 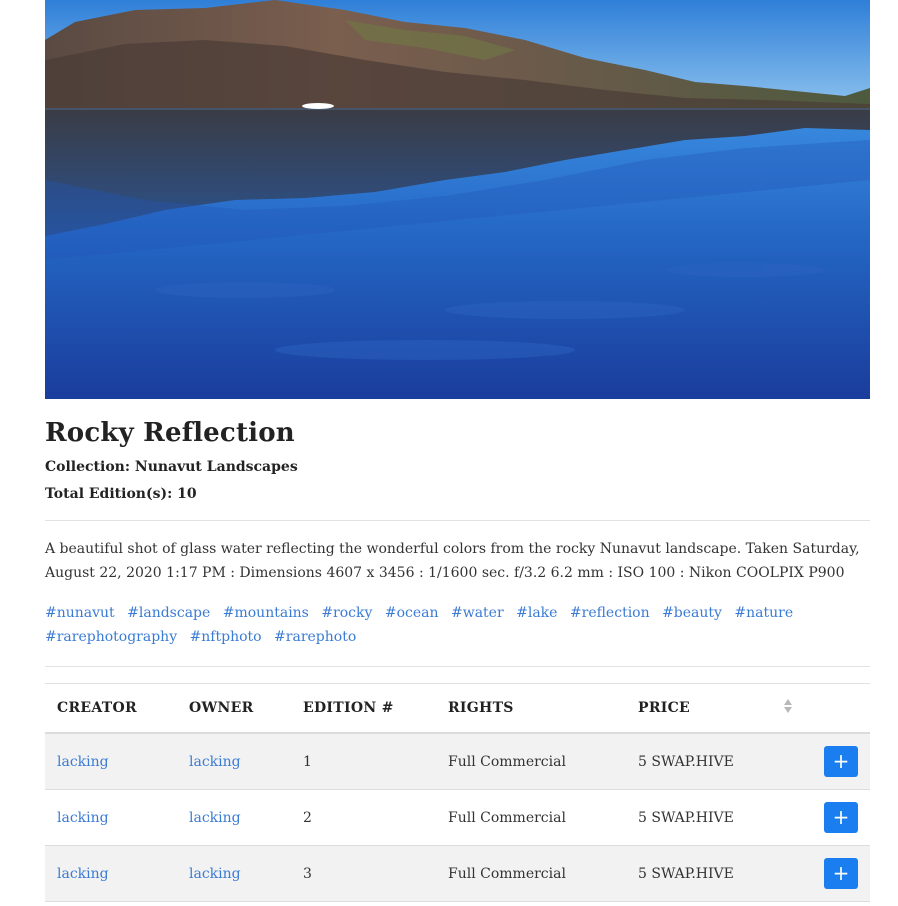 I want to click on tag-link: #ocean, so click(x=412, y=613).